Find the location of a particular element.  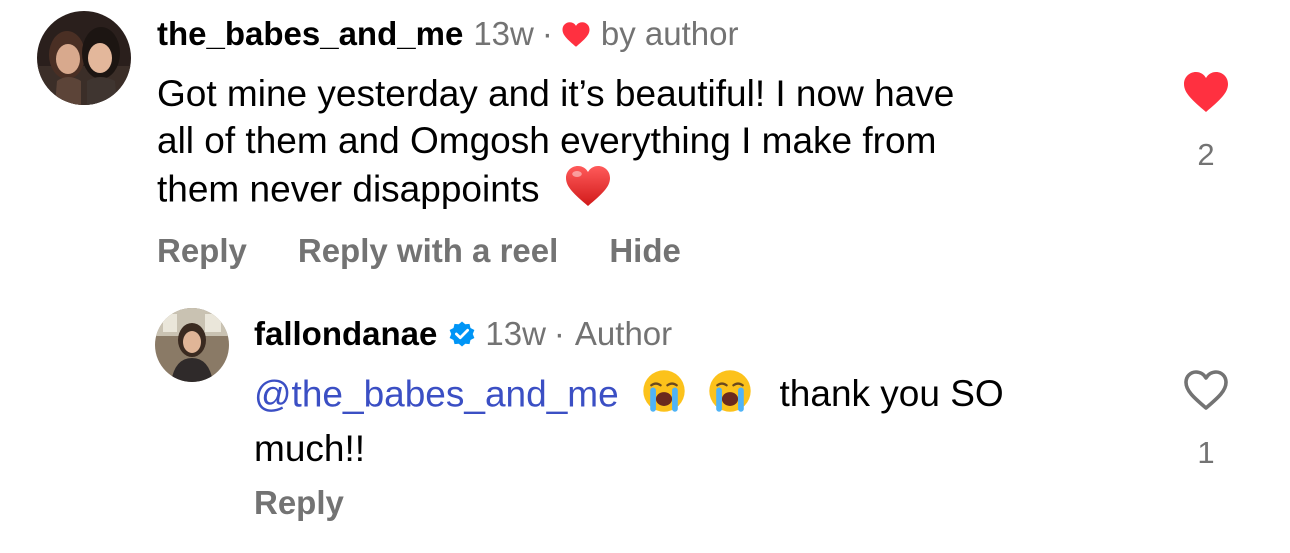

comment-actions: Reply Reply with a reel Hide is located at coordinates (419, 251).